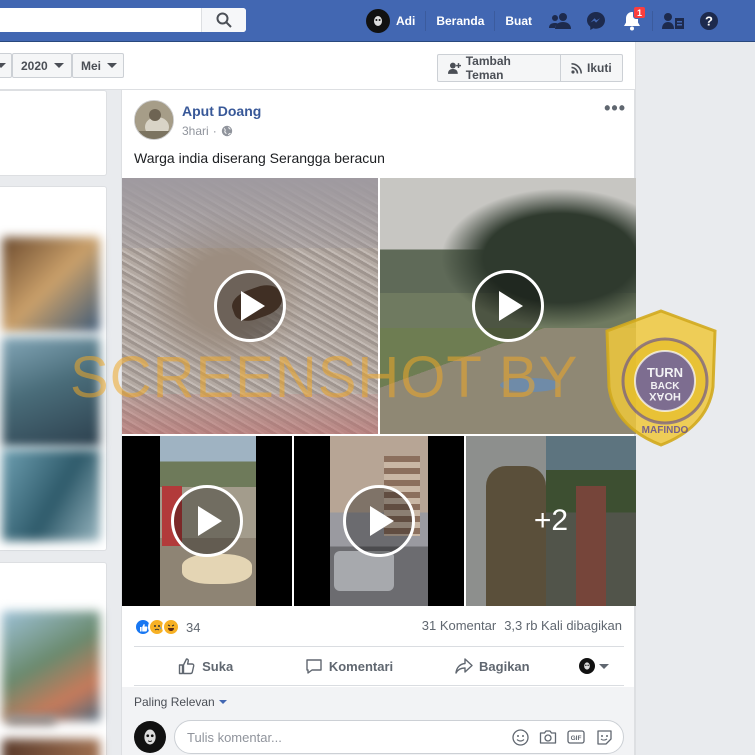  Describe the element at coordinates (195, 131) in the screenshot. I see `post-time-text: 3hari` at that location.